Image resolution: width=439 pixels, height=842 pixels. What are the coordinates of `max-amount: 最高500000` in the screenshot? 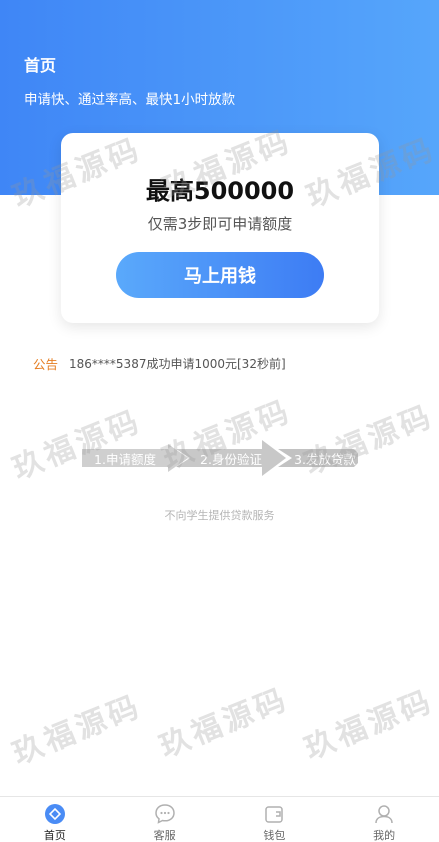 It's located at (220, 191).